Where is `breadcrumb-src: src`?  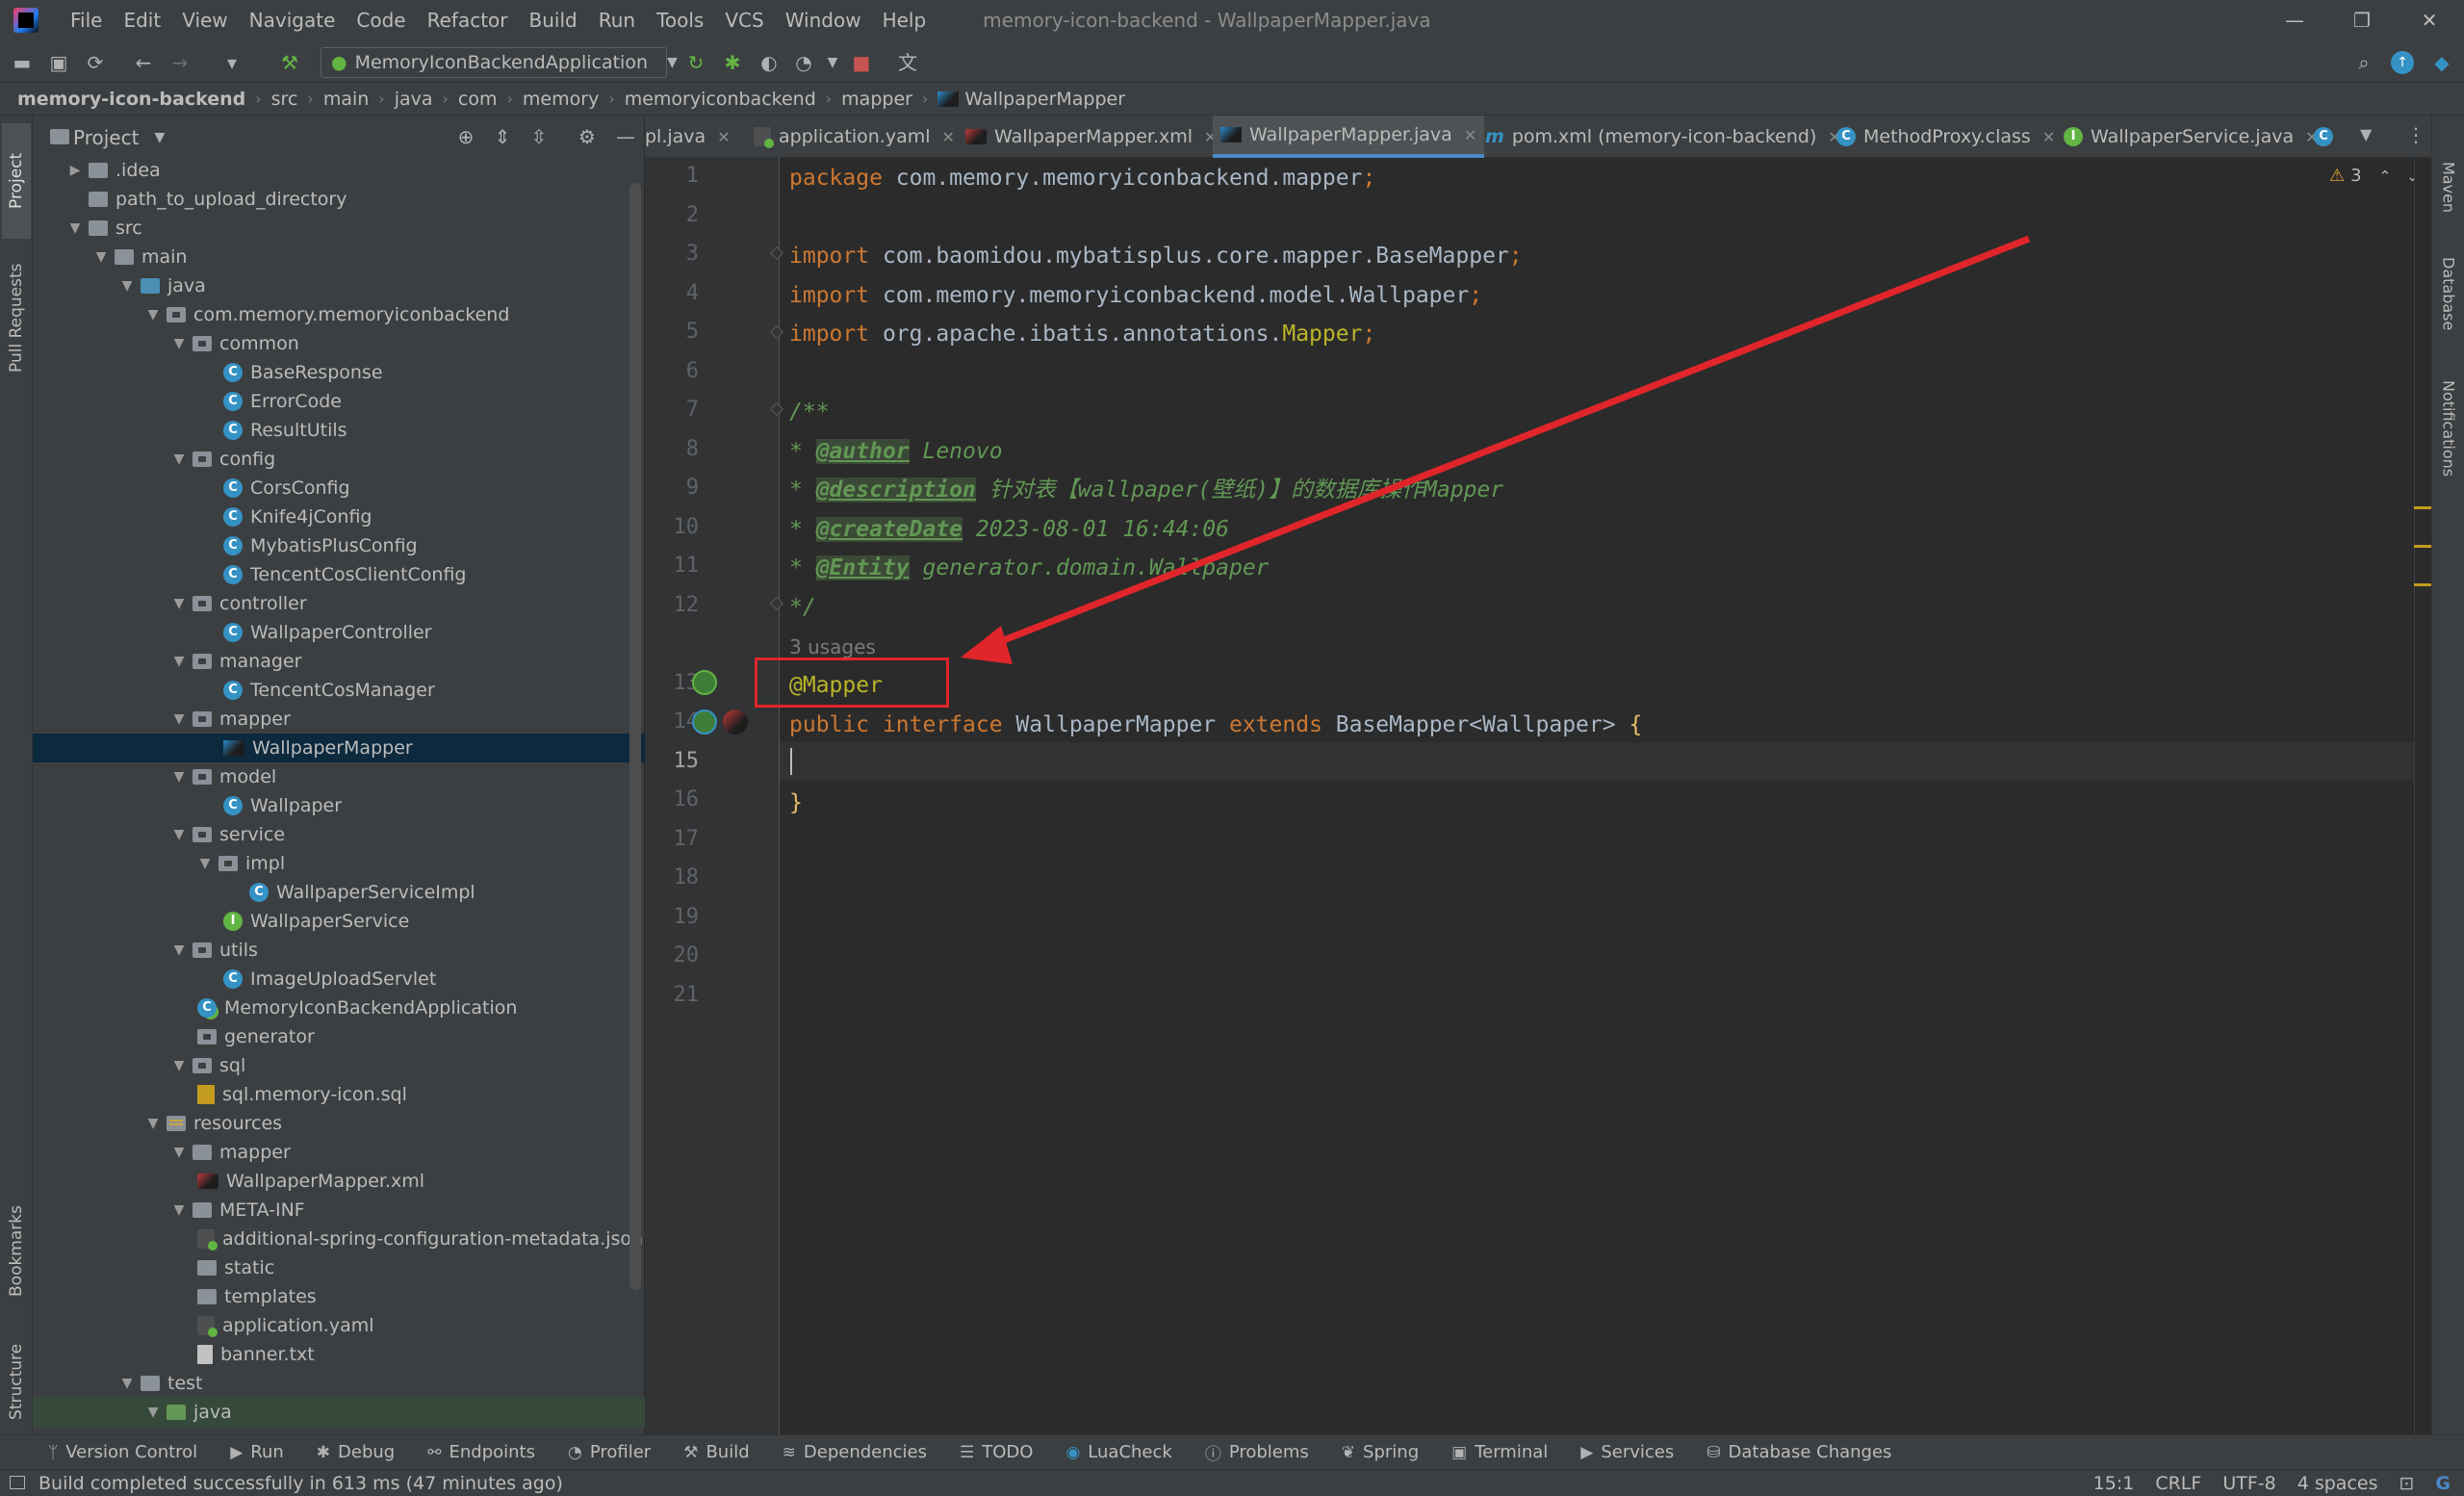 breadcrumb-src: src is located at coordinates (284, 99).